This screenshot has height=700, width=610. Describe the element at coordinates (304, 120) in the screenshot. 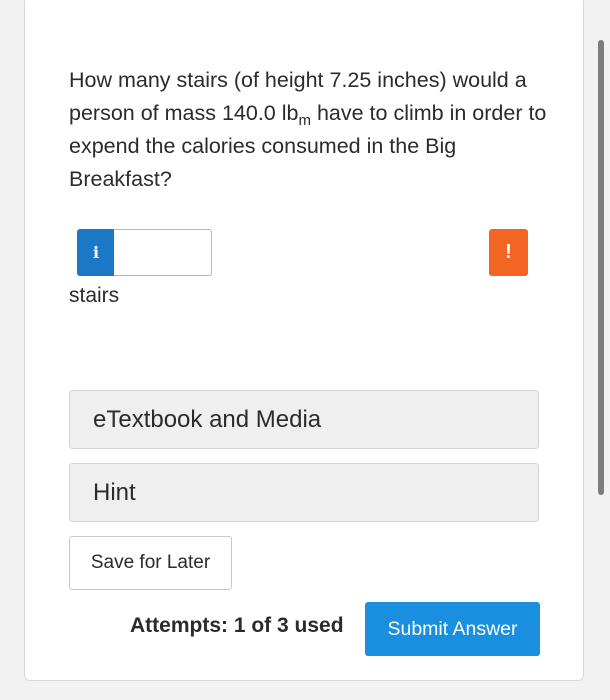

I see `mass-unit-subscript: m` at that location.